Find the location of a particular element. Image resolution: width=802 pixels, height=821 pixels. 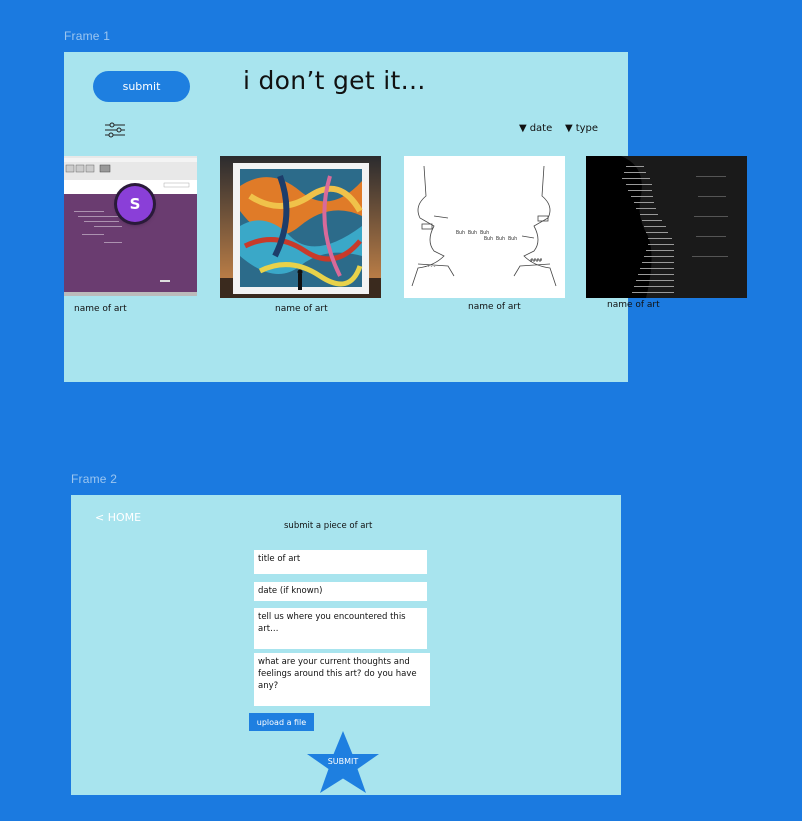

sort-date-label: date is located at coordinates (541, 128).